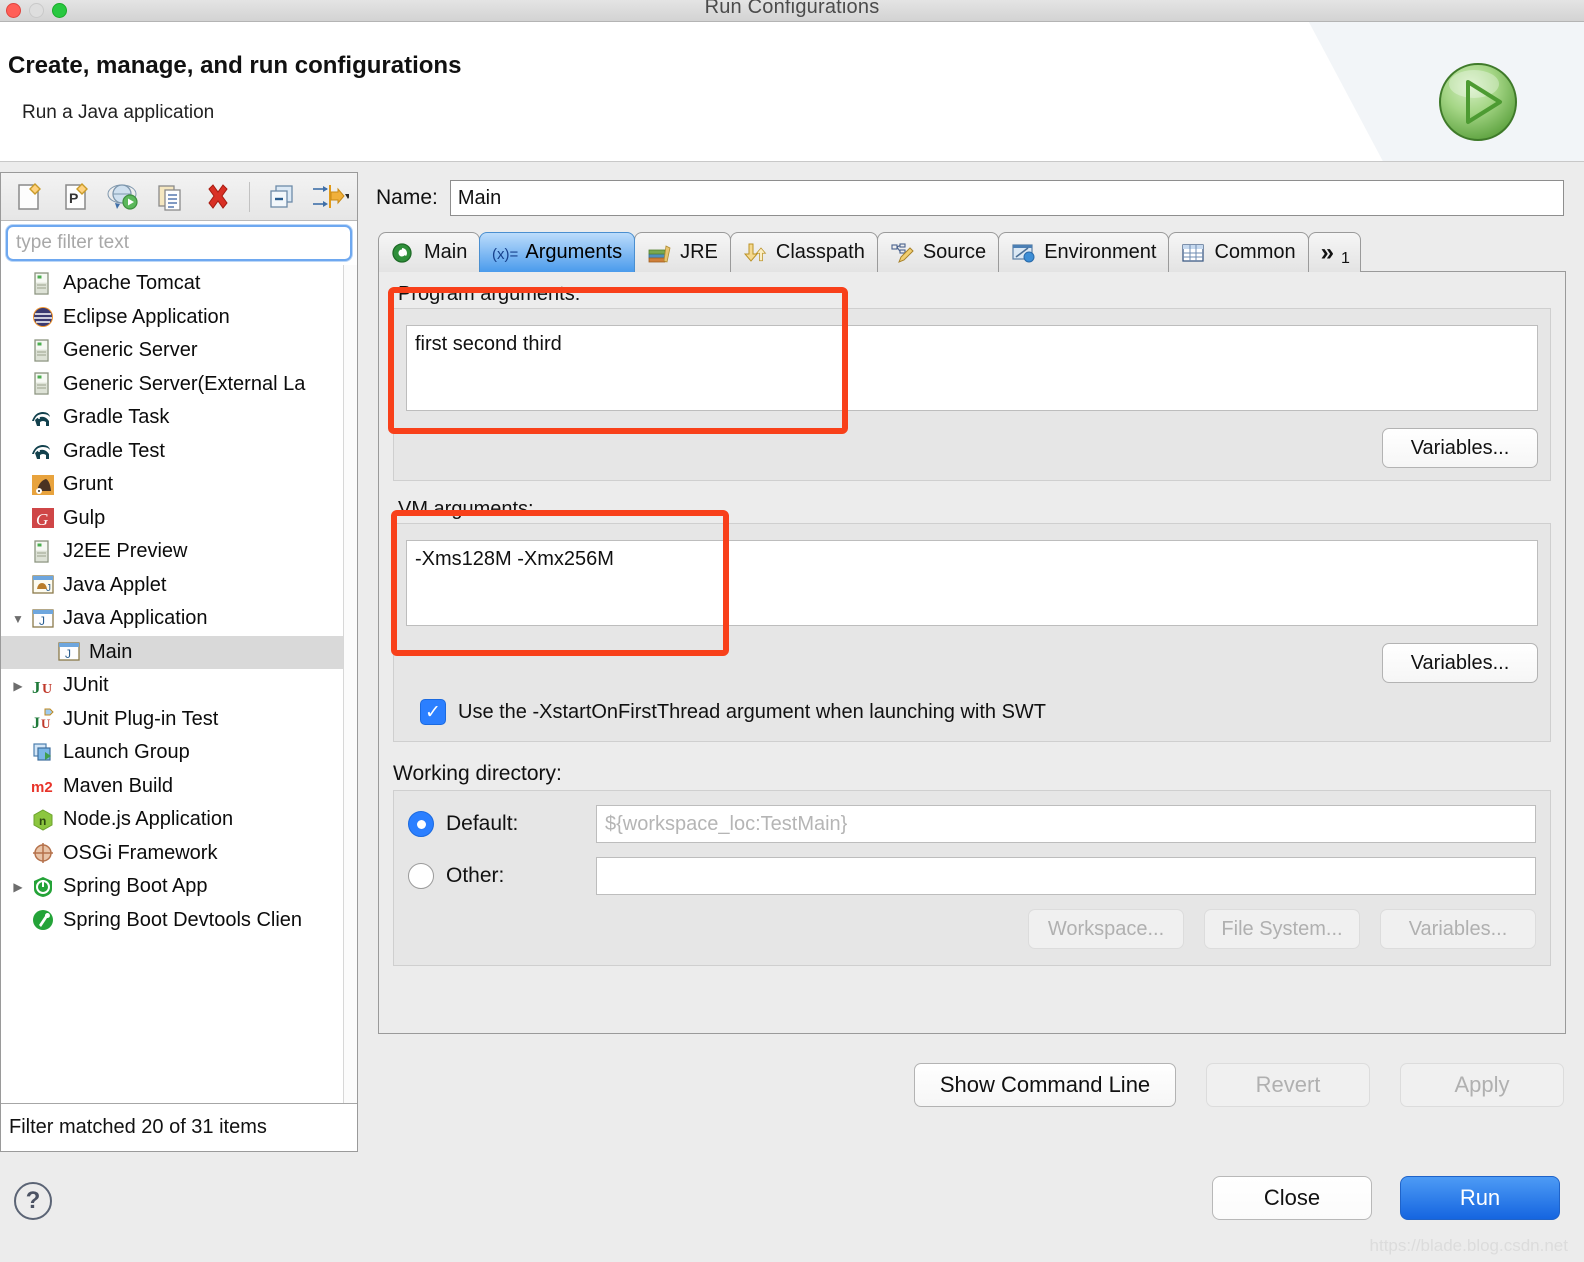 This screenshot has width=1584, height=1262. Describe the element at coordinates (179, 351) in the screenshot. I see `tree-item-generic-server: Generic Server` at that location.